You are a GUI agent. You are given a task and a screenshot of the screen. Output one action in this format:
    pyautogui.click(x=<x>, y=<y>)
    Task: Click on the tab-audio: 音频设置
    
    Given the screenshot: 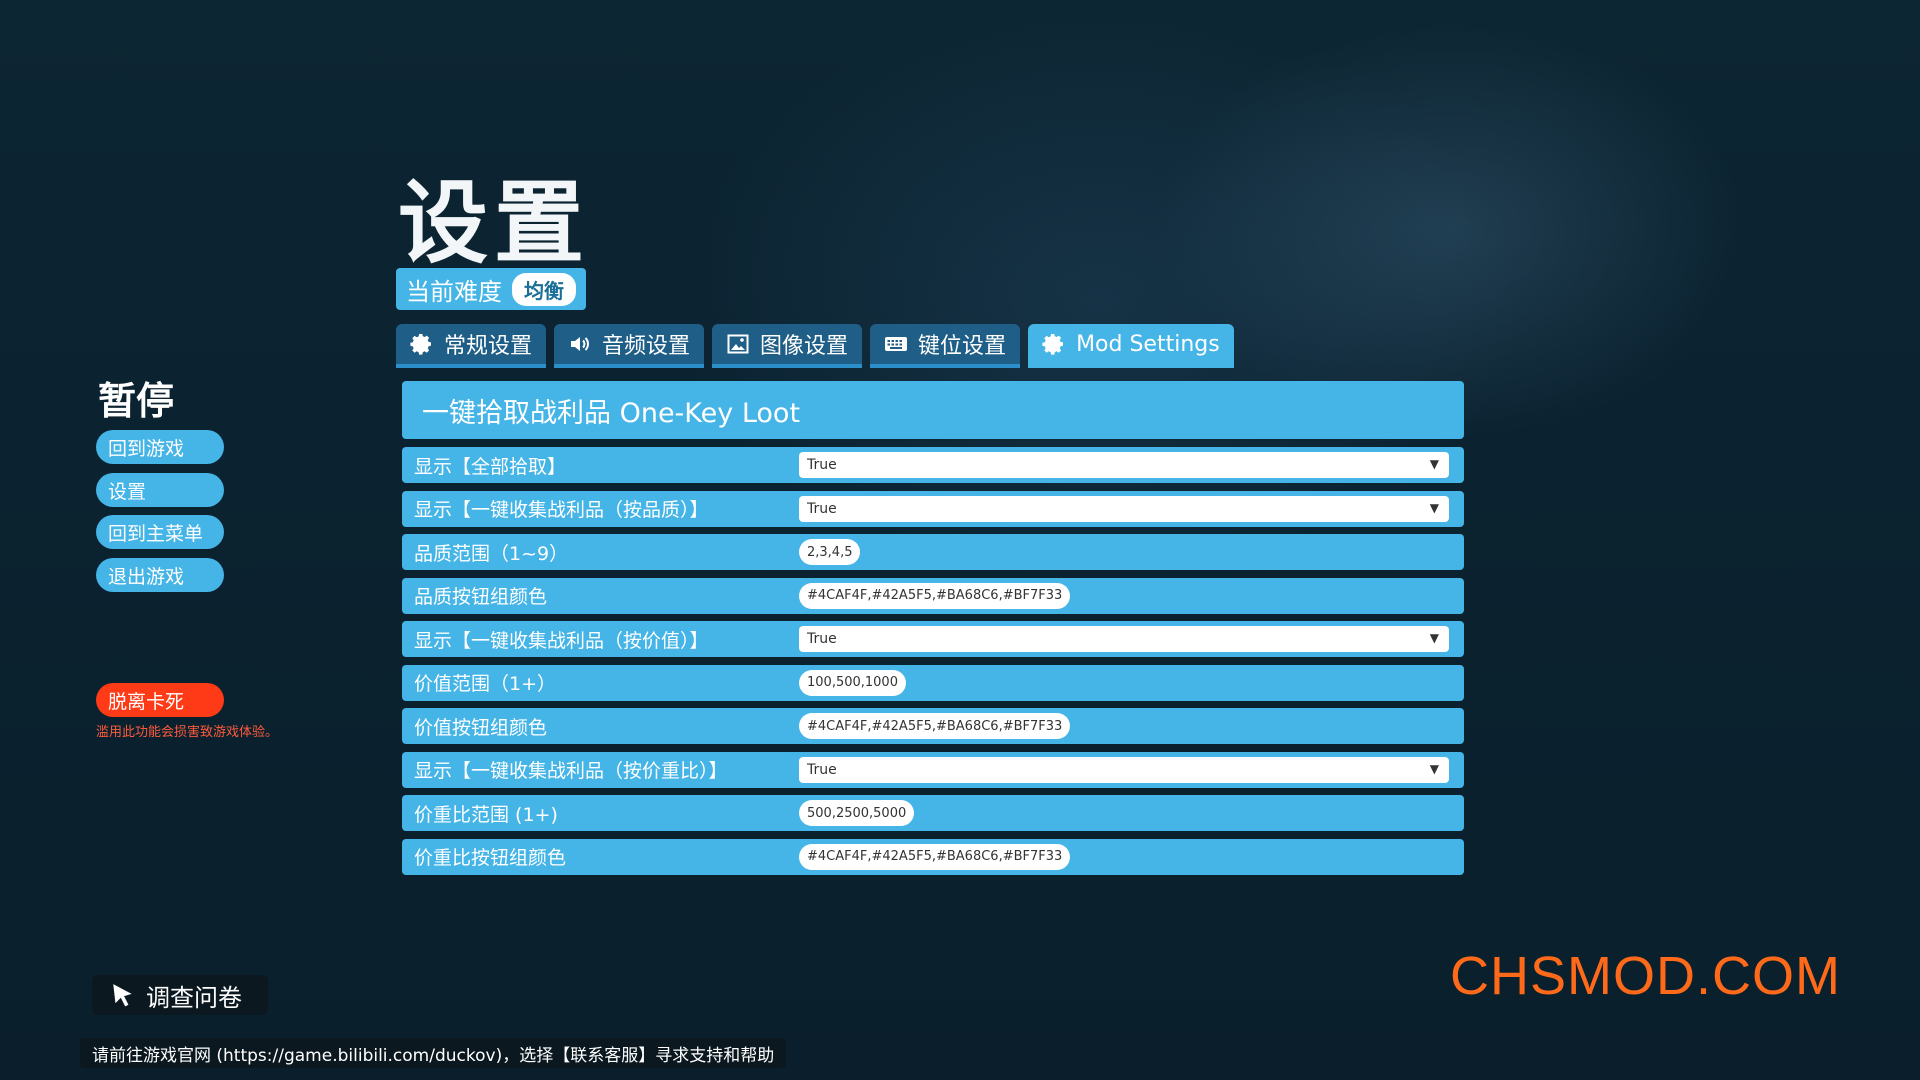 What is the action you would take?
    pyautogui.click(x=629, y=346)
    